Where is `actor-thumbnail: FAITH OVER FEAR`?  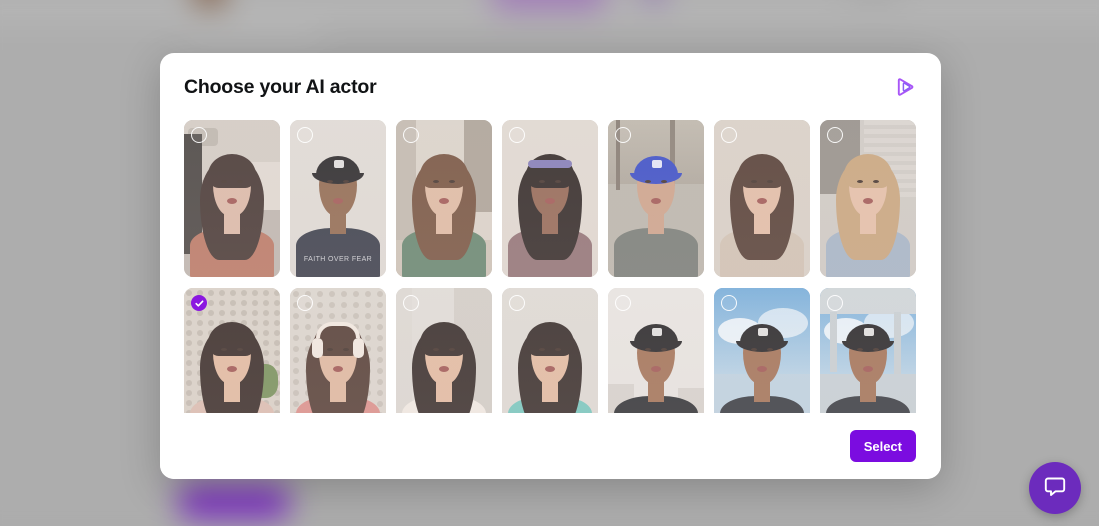
actor-thumbnail: FAITH OVER FEAR is located at coordinates (338, 198).